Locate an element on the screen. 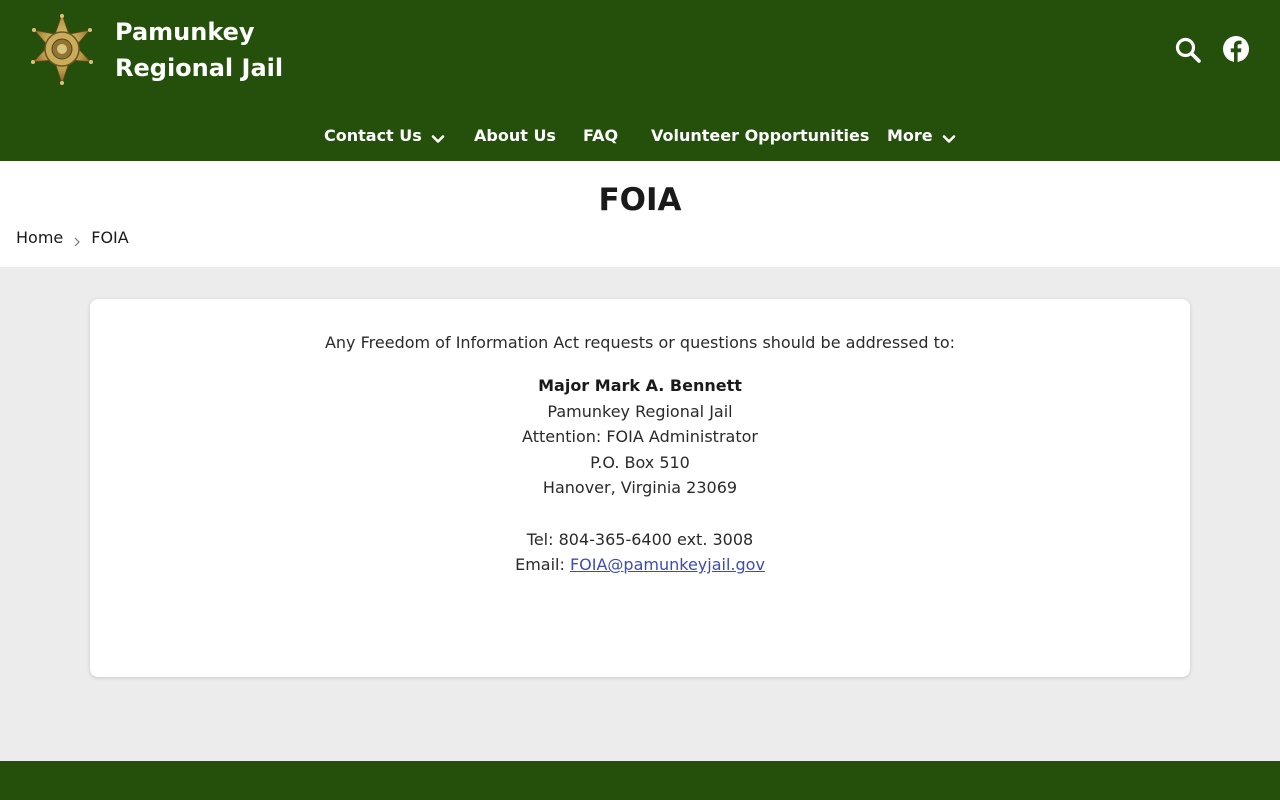  nav-item-faq: FAQ is located at coordinates (600, 136).